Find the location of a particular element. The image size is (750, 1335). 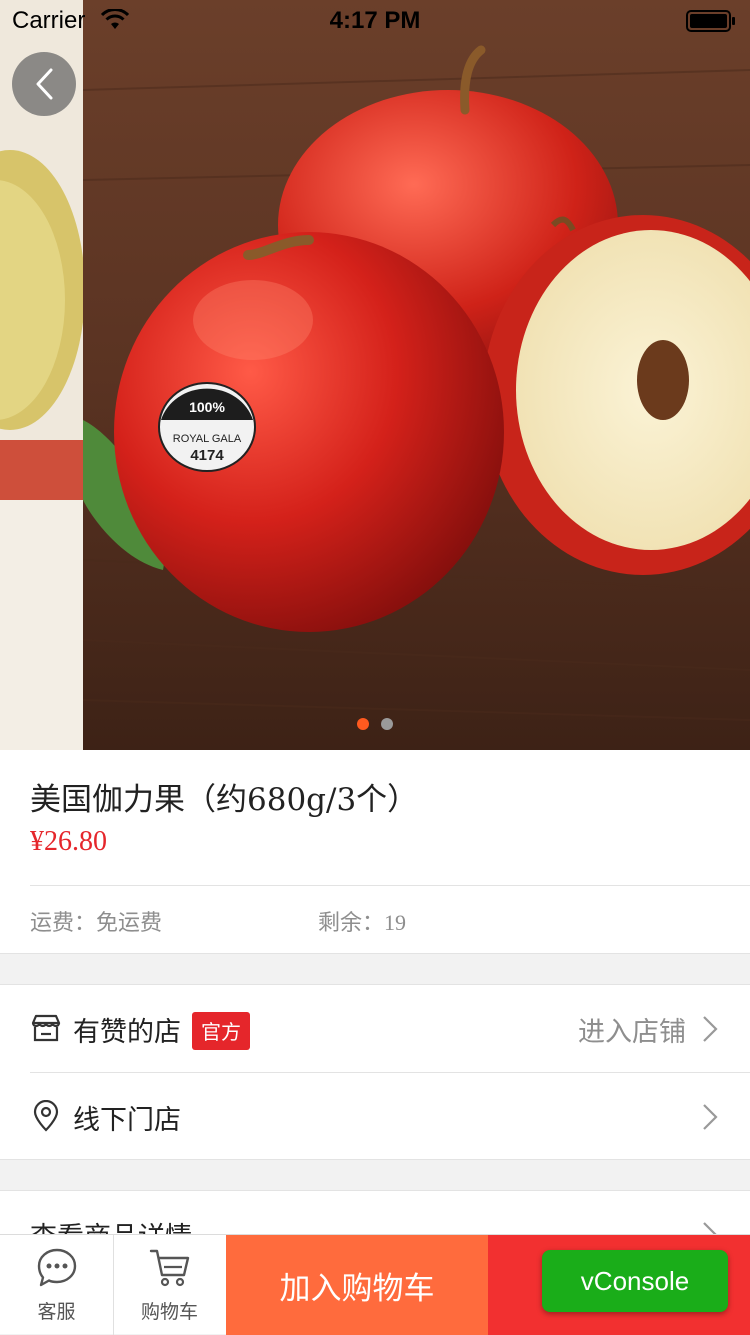

cart-label: 购物车 is located at coordinates (169, 1312).